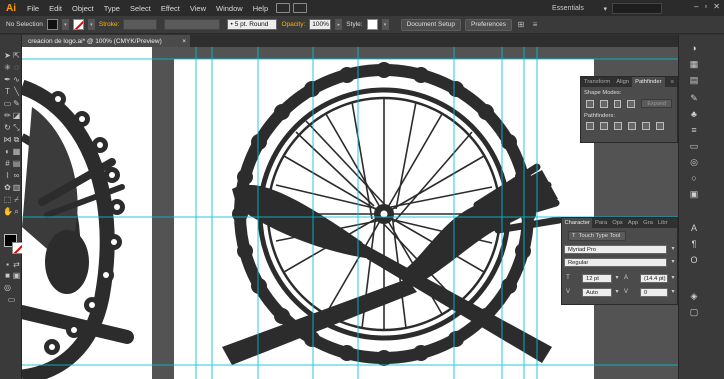  I want to click on tab-opentype: Ops, so click(618, 223).